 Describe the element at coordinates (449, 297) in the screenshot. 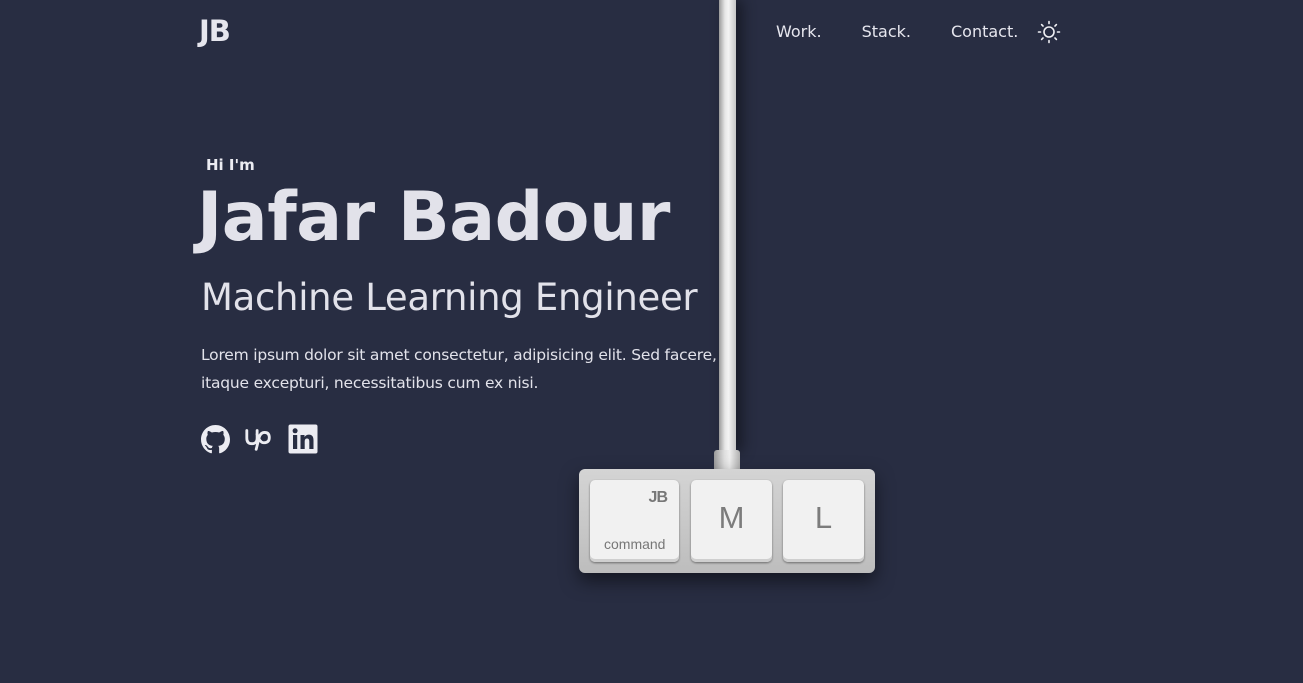

I see `hero-role: Machine Learning Engineer` at that location.